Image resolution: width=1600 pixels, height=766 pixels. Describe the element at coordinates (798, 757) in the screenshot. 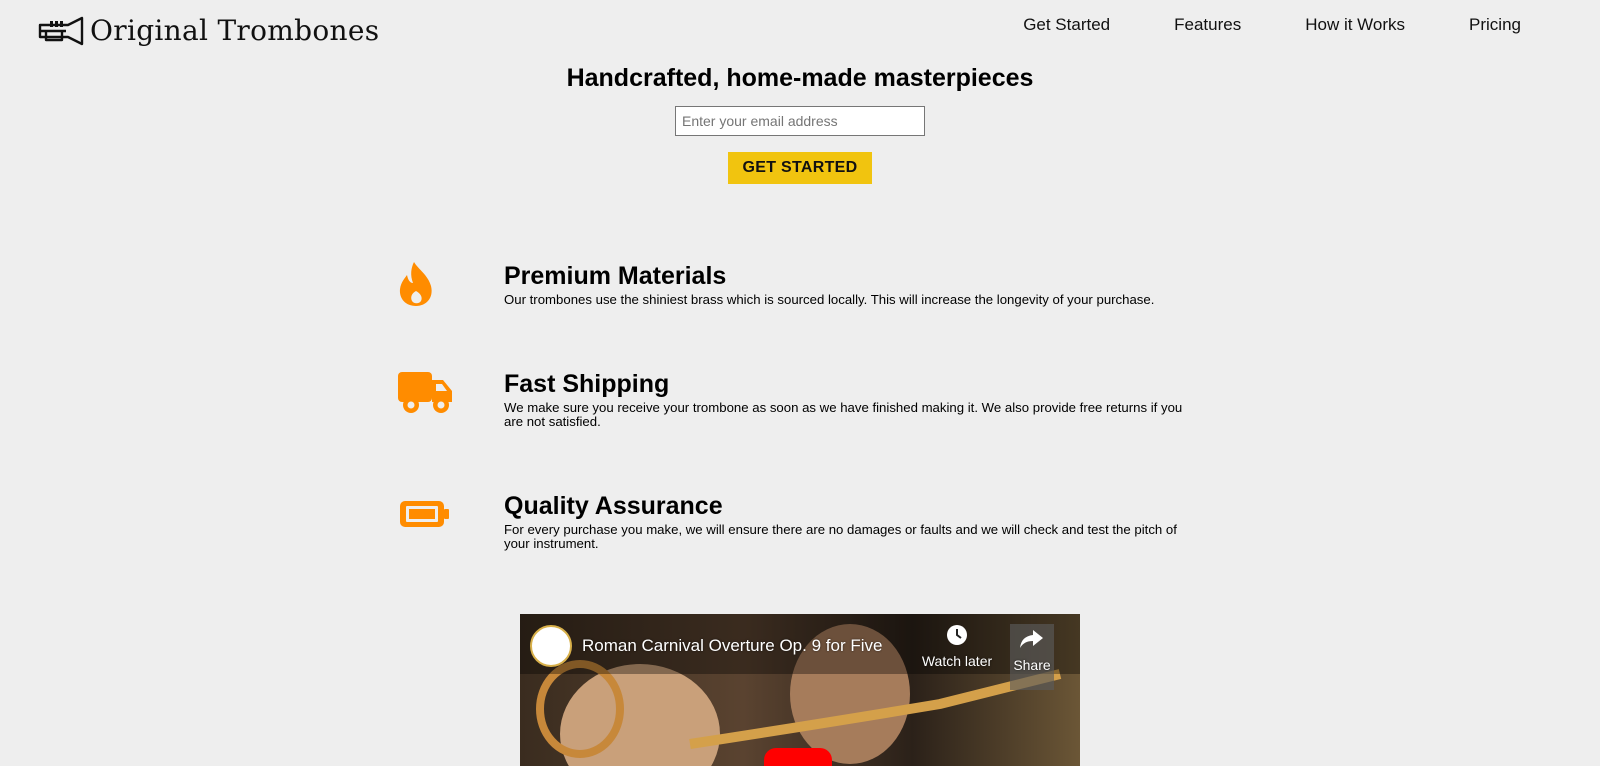

I see `play-button` at that location.